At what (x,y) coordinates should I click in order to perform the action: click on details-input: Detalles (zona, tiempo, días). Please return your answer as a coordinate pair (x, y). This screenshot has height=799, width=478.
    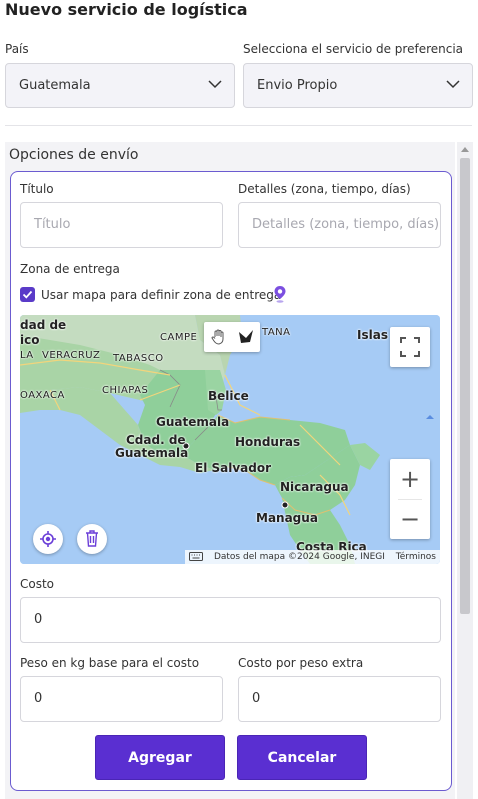
    Looking at the image, I should click on (339, 225).